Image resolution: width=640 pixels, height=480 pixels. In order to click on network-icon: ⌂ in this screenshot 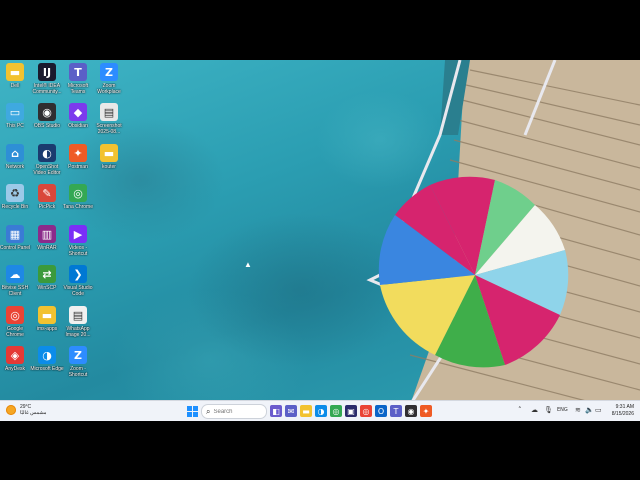, I will do `click(15, 153)`.